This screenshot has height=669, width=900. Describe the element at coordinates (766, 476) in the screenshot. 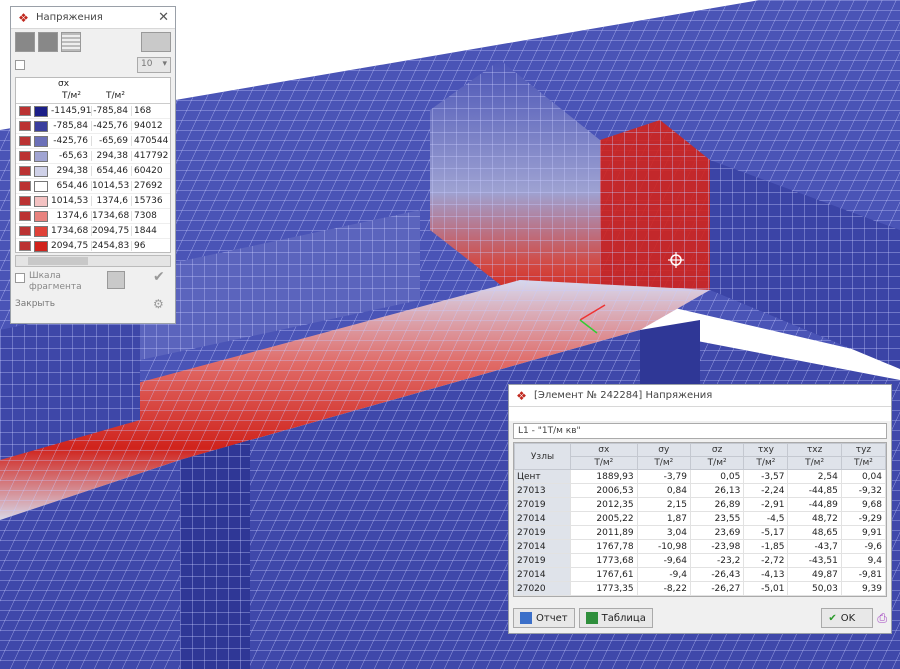

I see `stress-value: -3,57` at that location.